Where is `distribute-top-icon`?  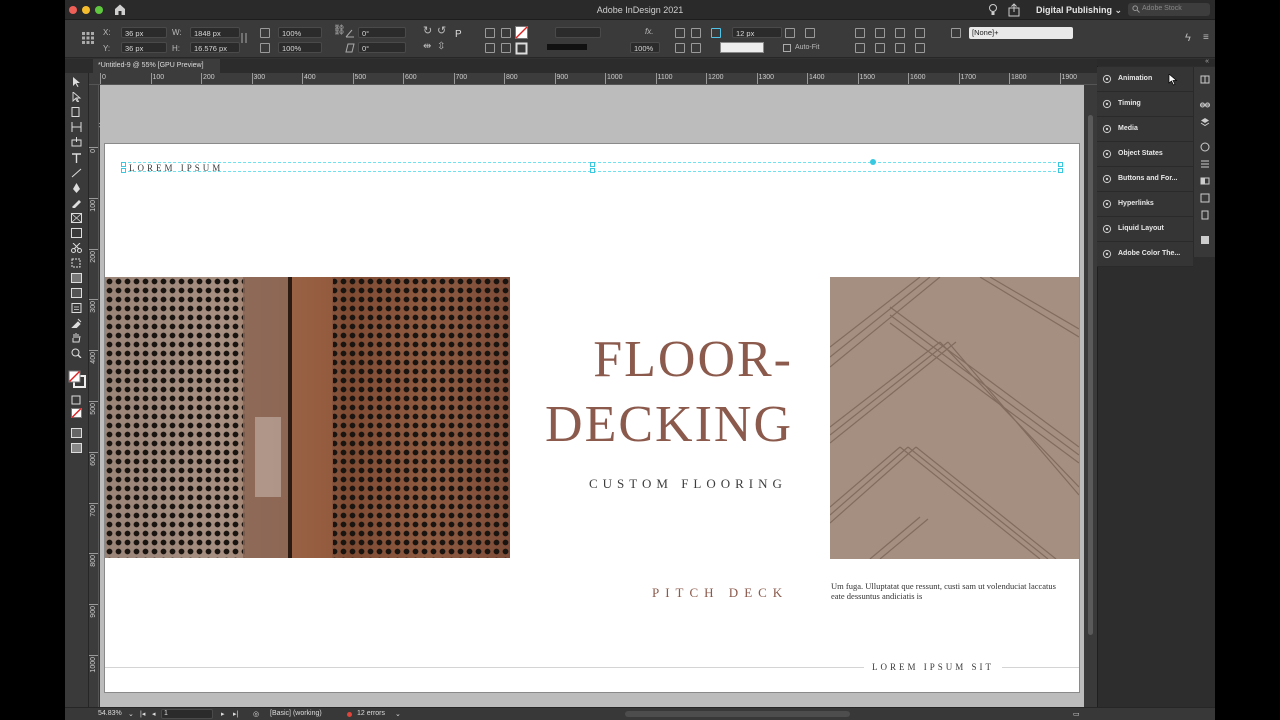
distribute-top-icon is located at coordinates (920, 33).